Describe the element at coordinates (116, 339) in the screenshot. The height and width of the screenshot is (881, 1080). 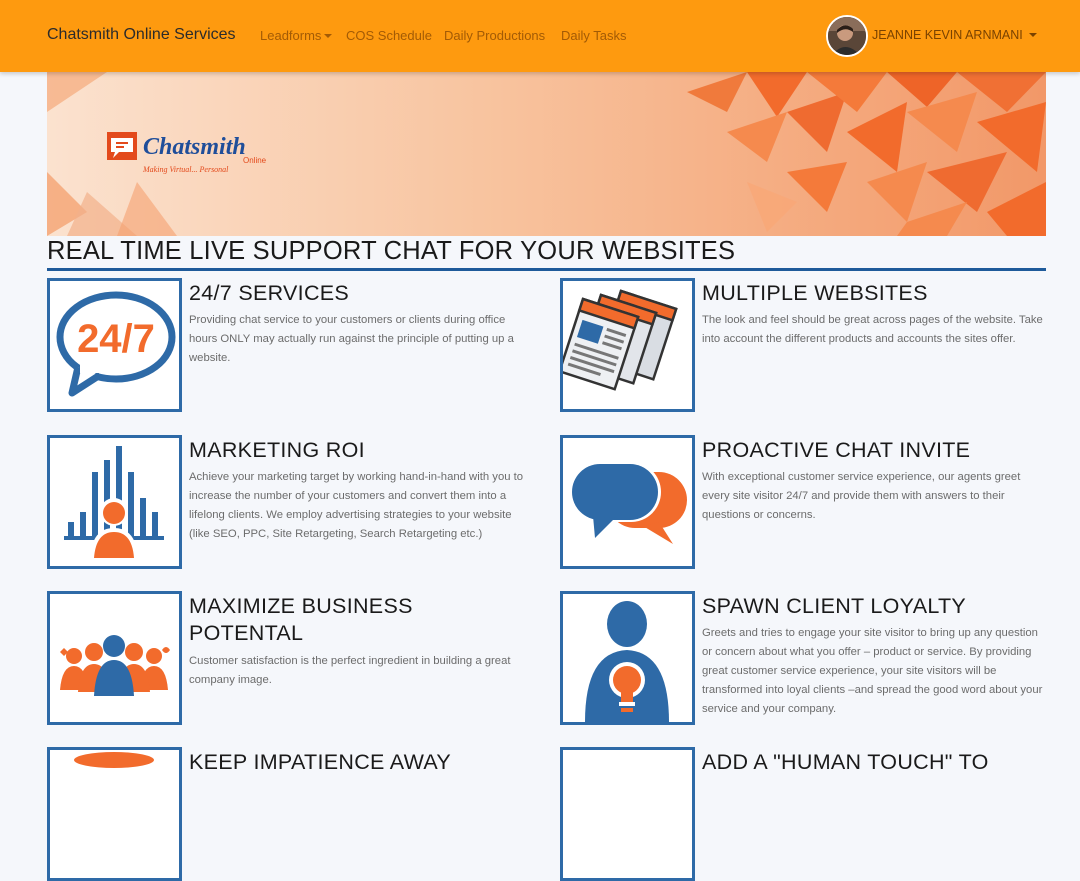
I see `icon-24-7-text: 24/7` at that location.